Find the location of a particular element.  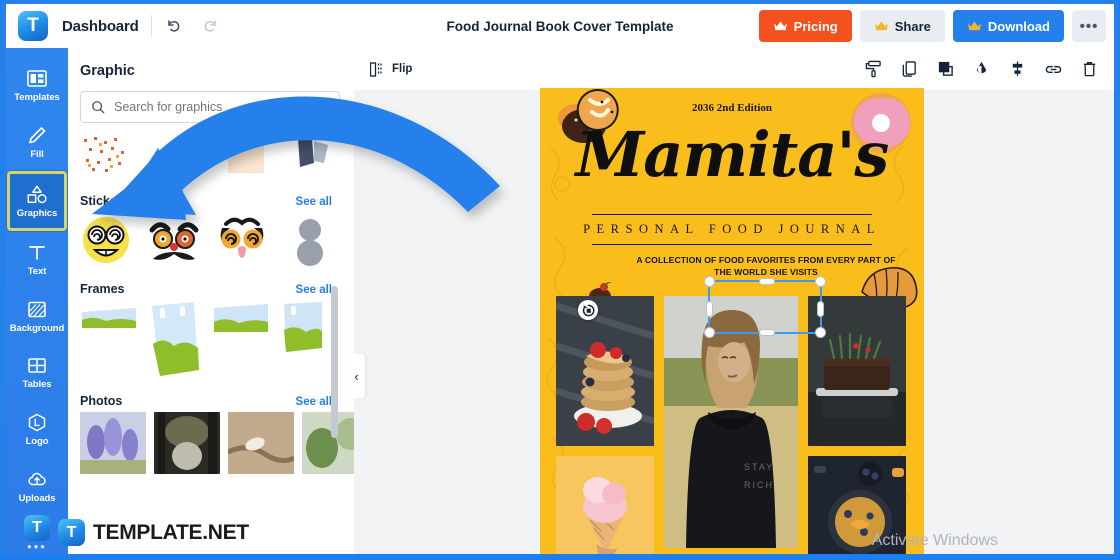

sidebar-label: Graphics is located at coordinates (37, 213).